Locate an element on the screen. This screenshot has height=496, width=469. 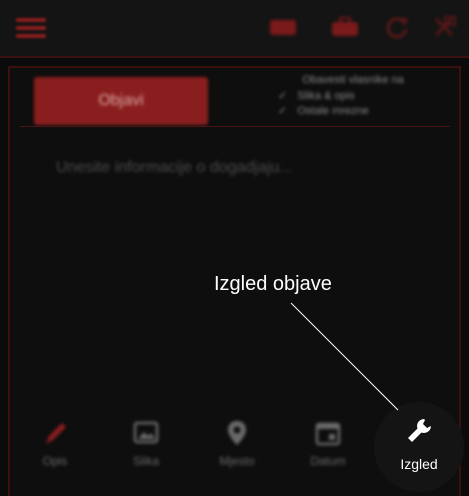
annotation-pointer-line is located at coordinates (344, 356).